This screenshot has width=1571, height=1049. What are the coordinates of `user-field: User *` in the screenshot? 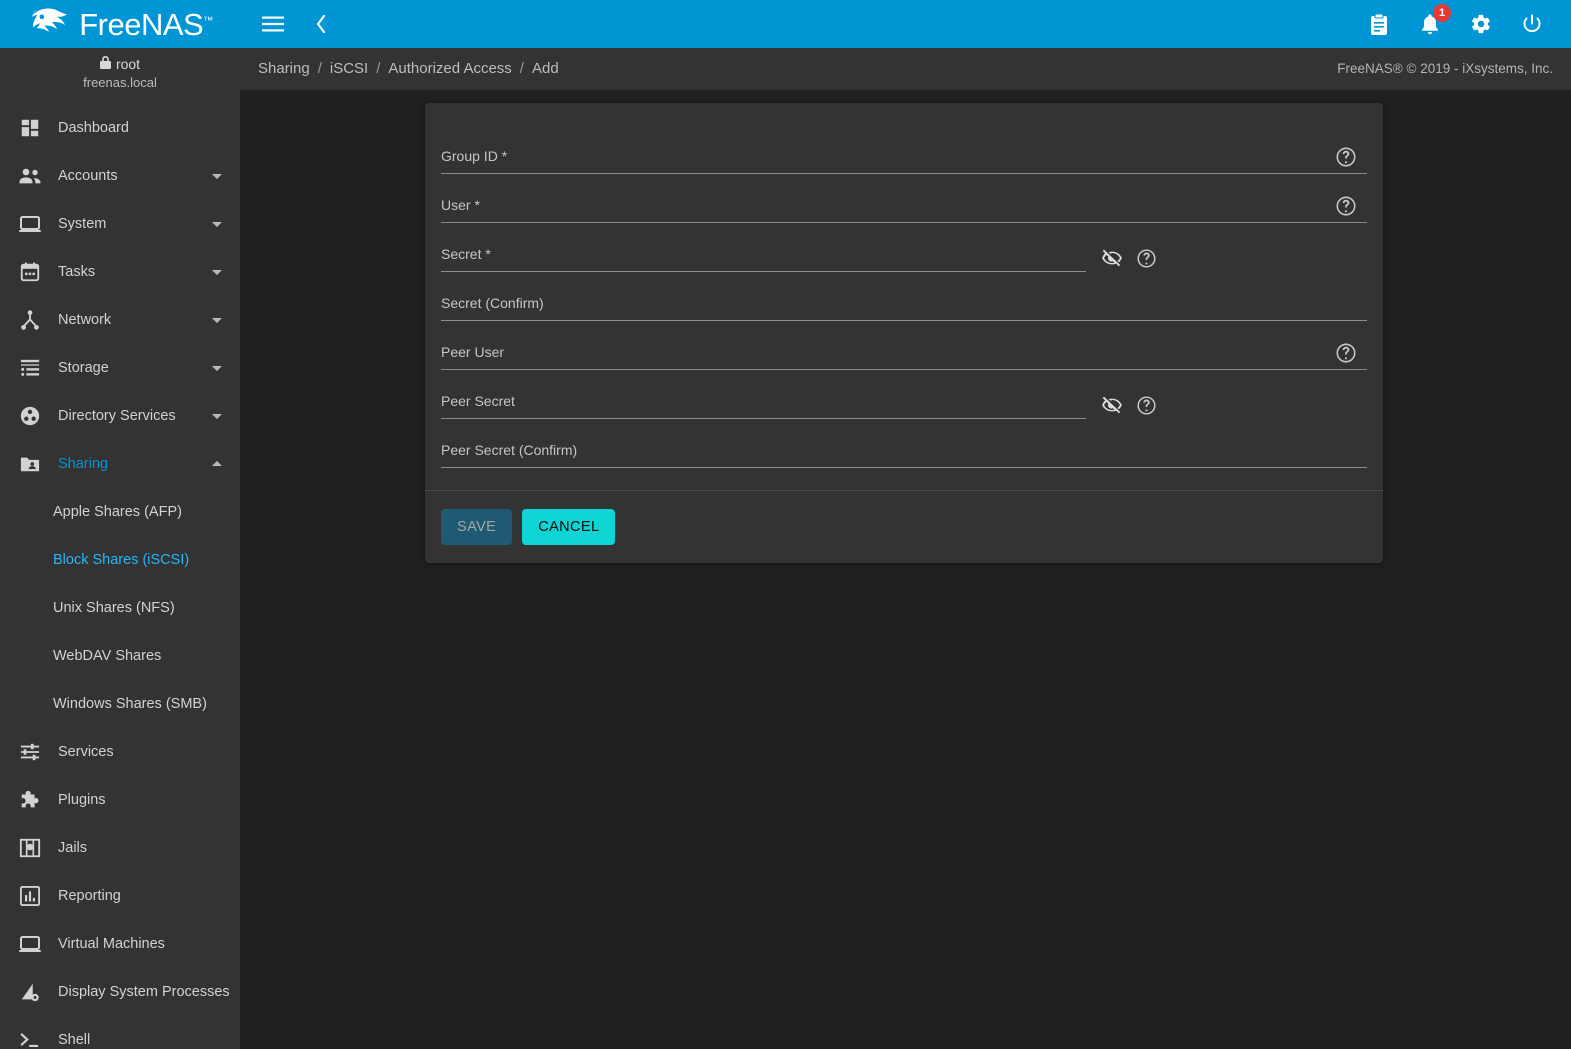 It's located at (904, 207).